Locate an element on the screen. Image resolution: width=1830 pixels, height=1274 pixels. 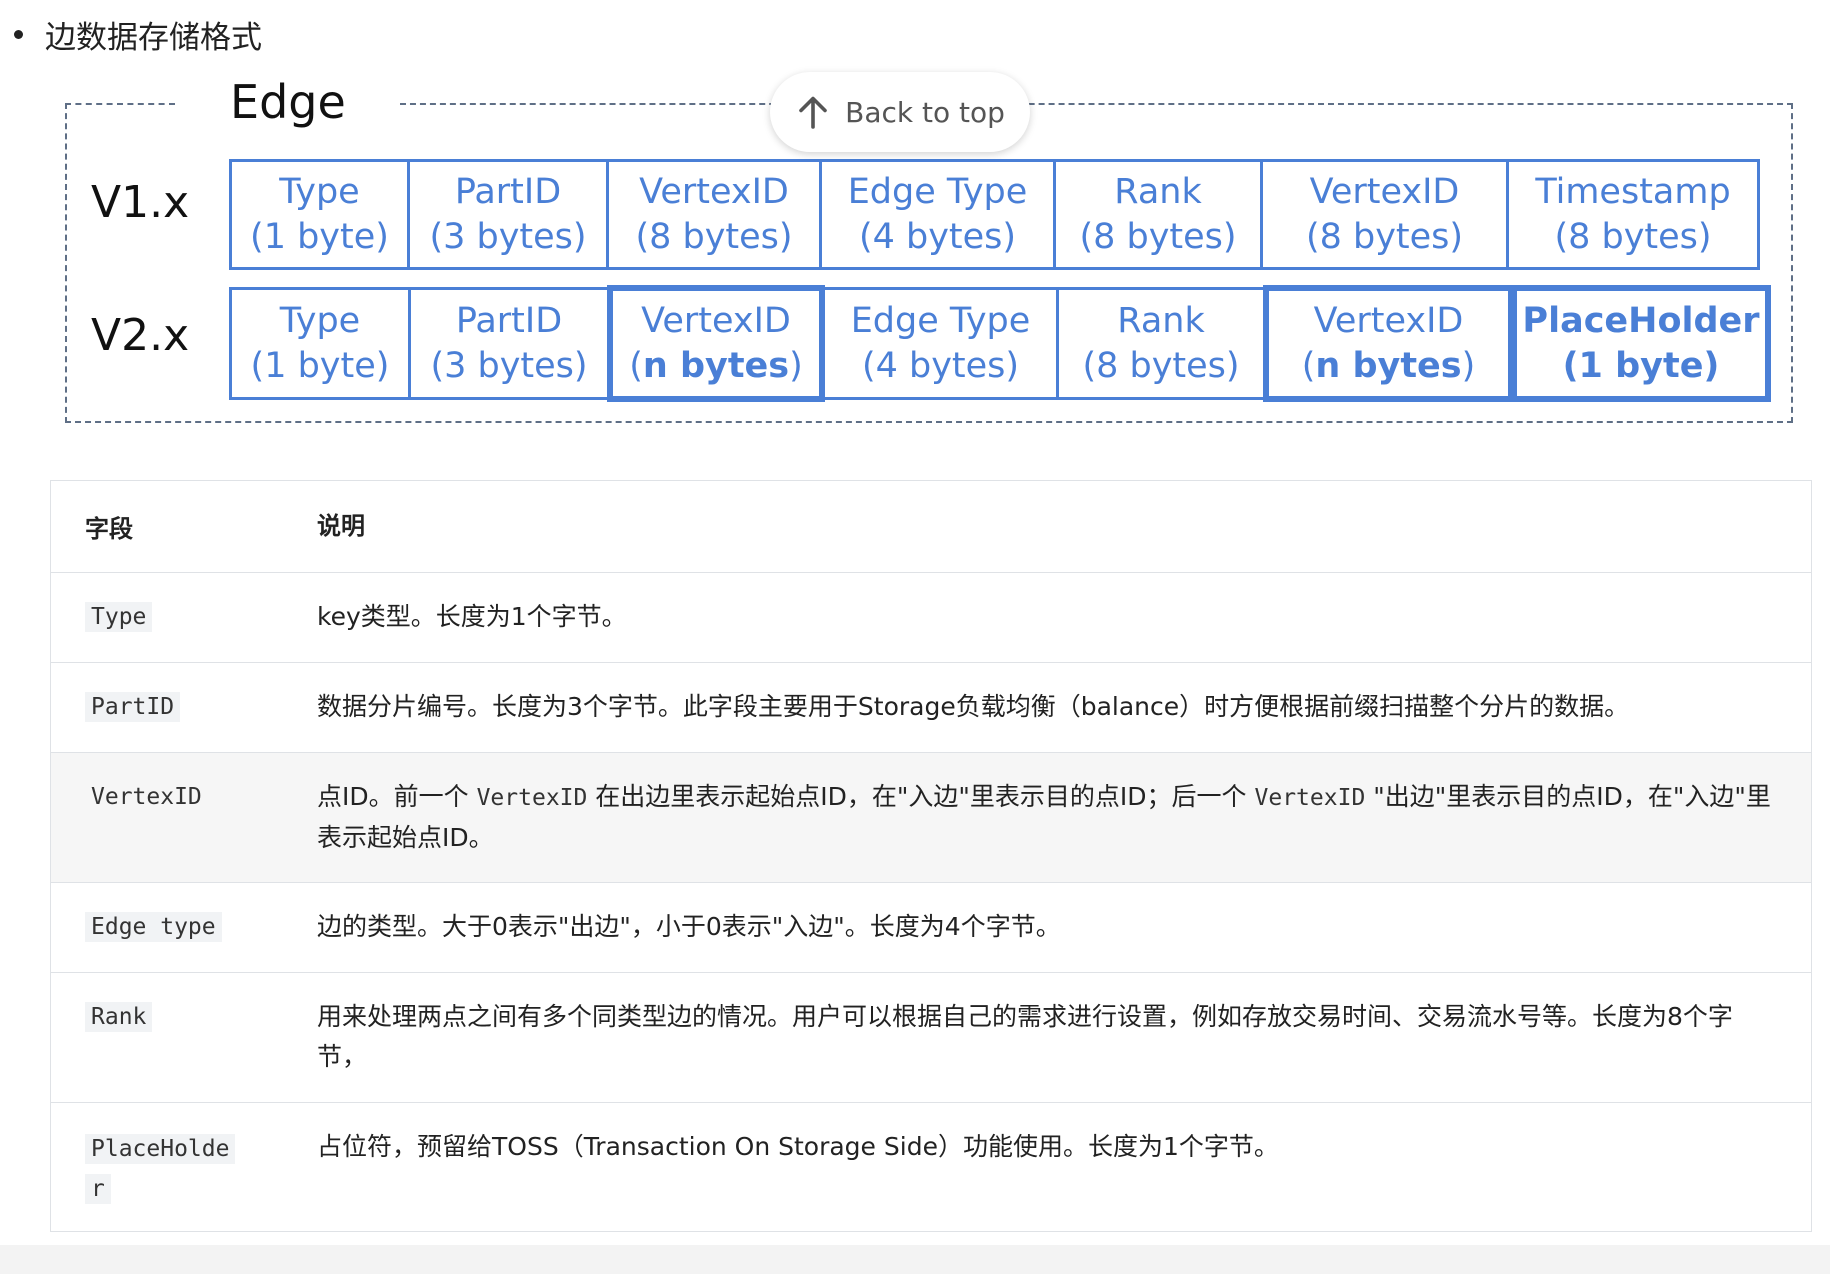
section-heading-text: 边数据存储格式 is located at coordinates (153, 37).